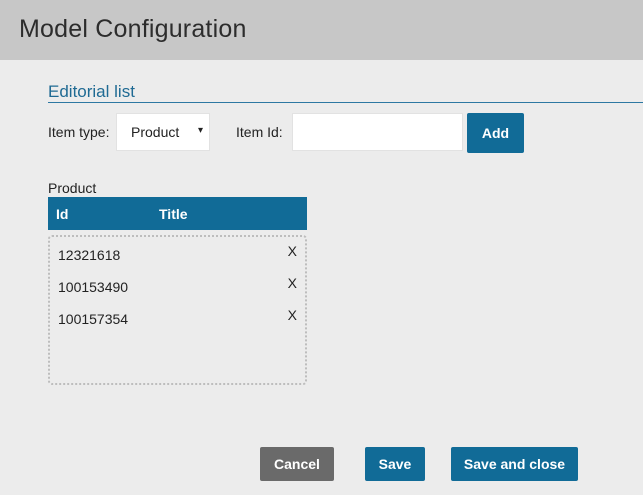 The height and width of the screenshot is (495, 643). Describe the element at coordinates (133, 29) in the screenshot. I see `page-title: Model Configuration` at that location.